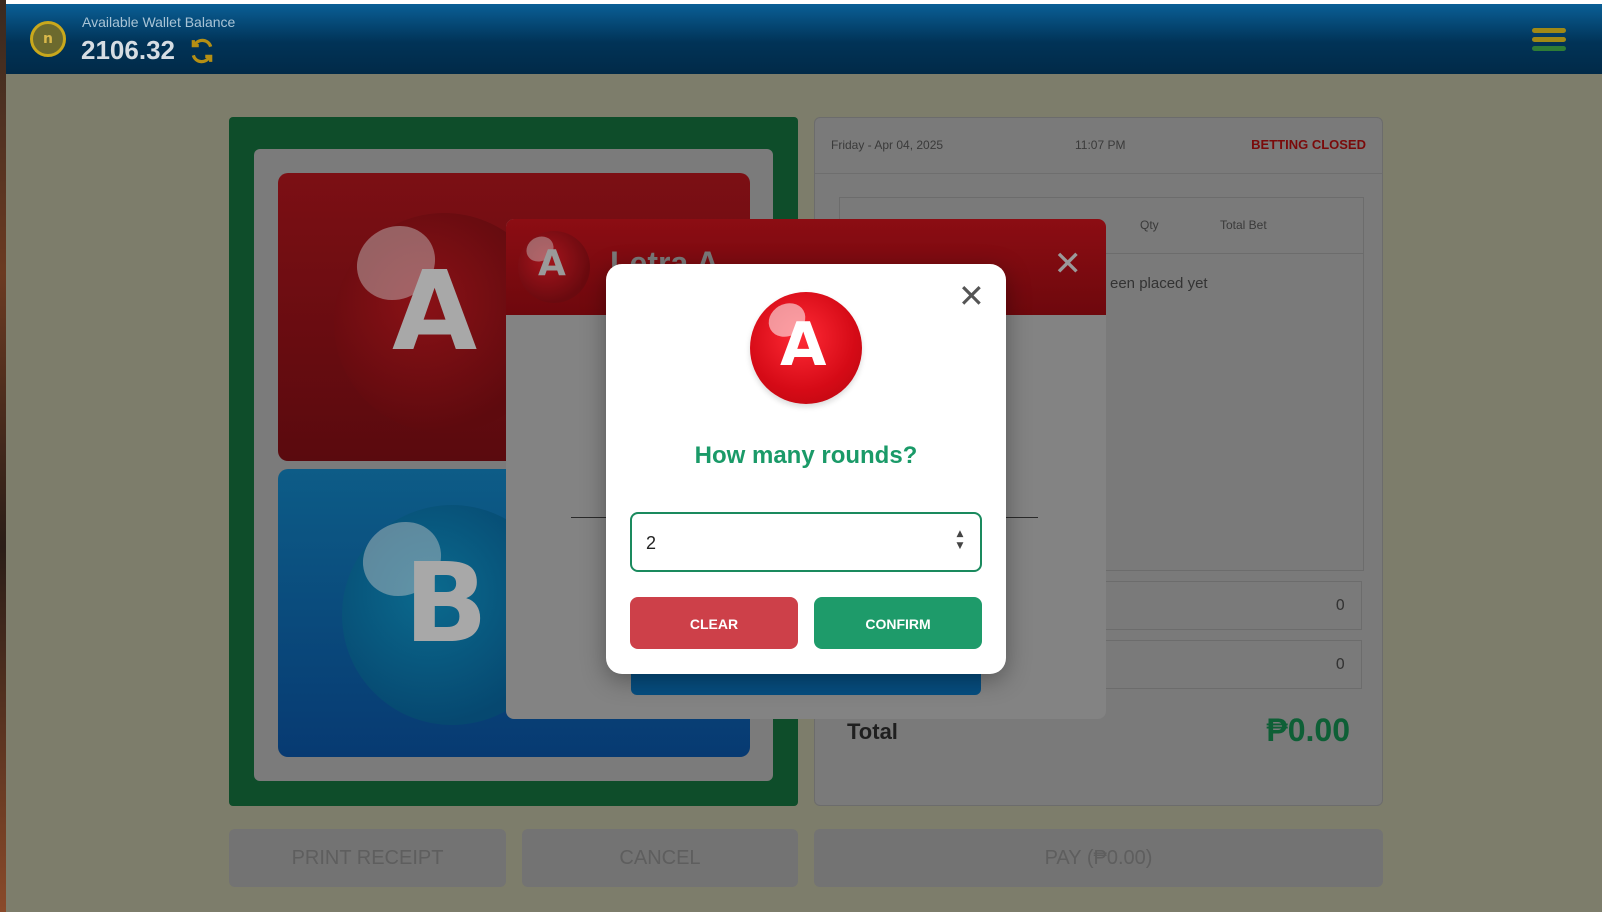  I want to click on wallet-coin-icon: n, so click(48, 39).